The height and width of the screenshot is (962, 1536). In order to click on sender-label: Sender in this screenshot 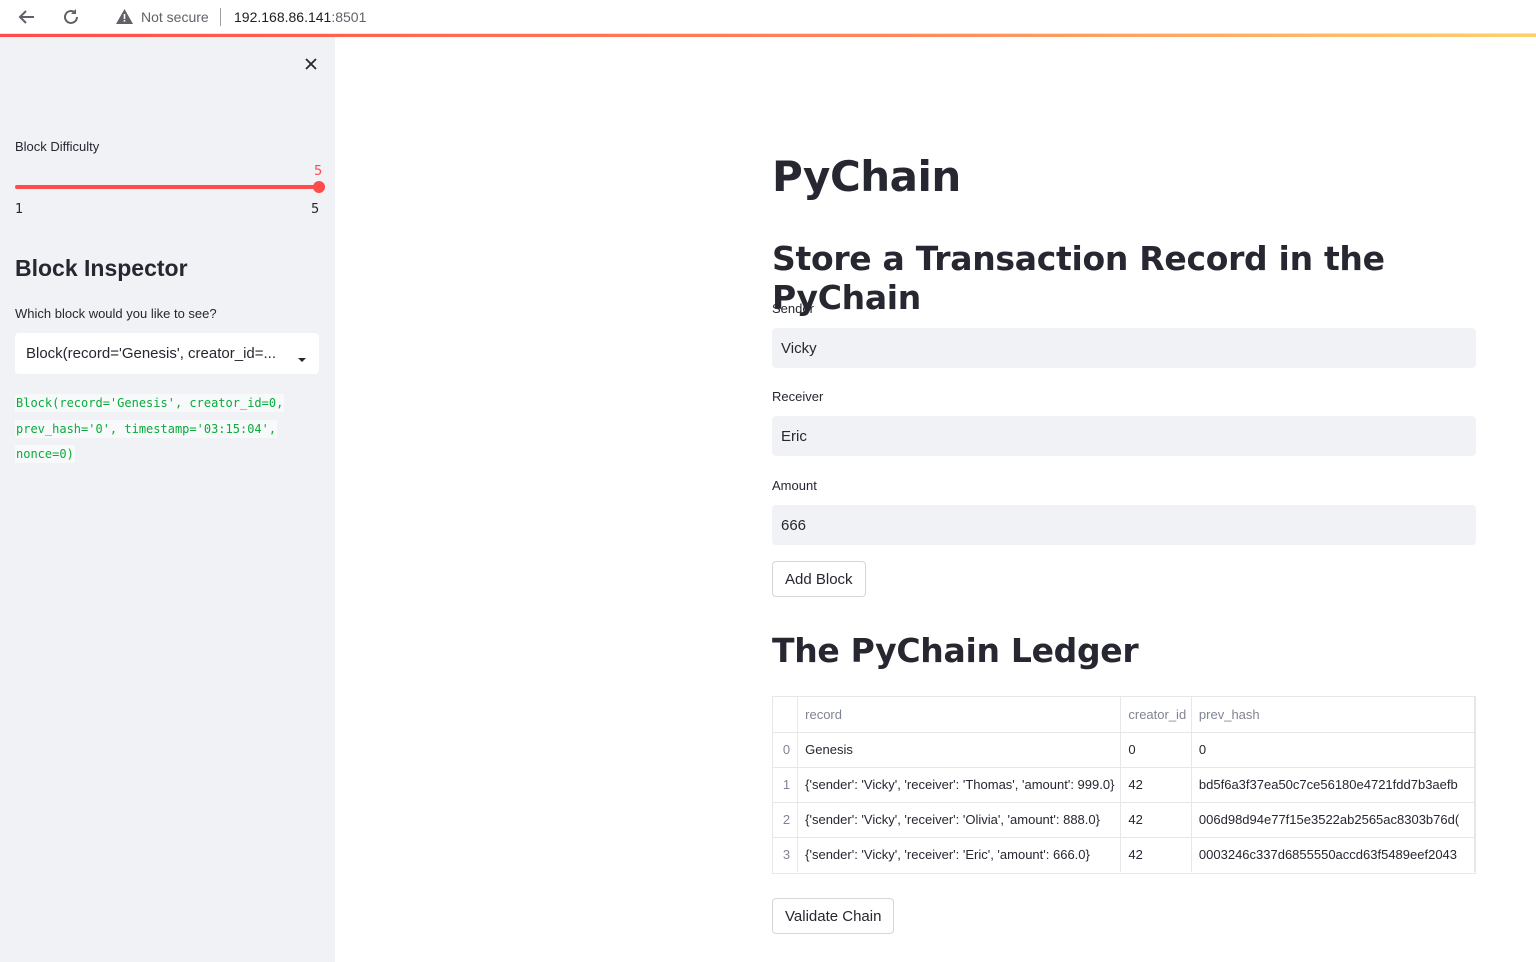, I will do `click(793, 308)`.